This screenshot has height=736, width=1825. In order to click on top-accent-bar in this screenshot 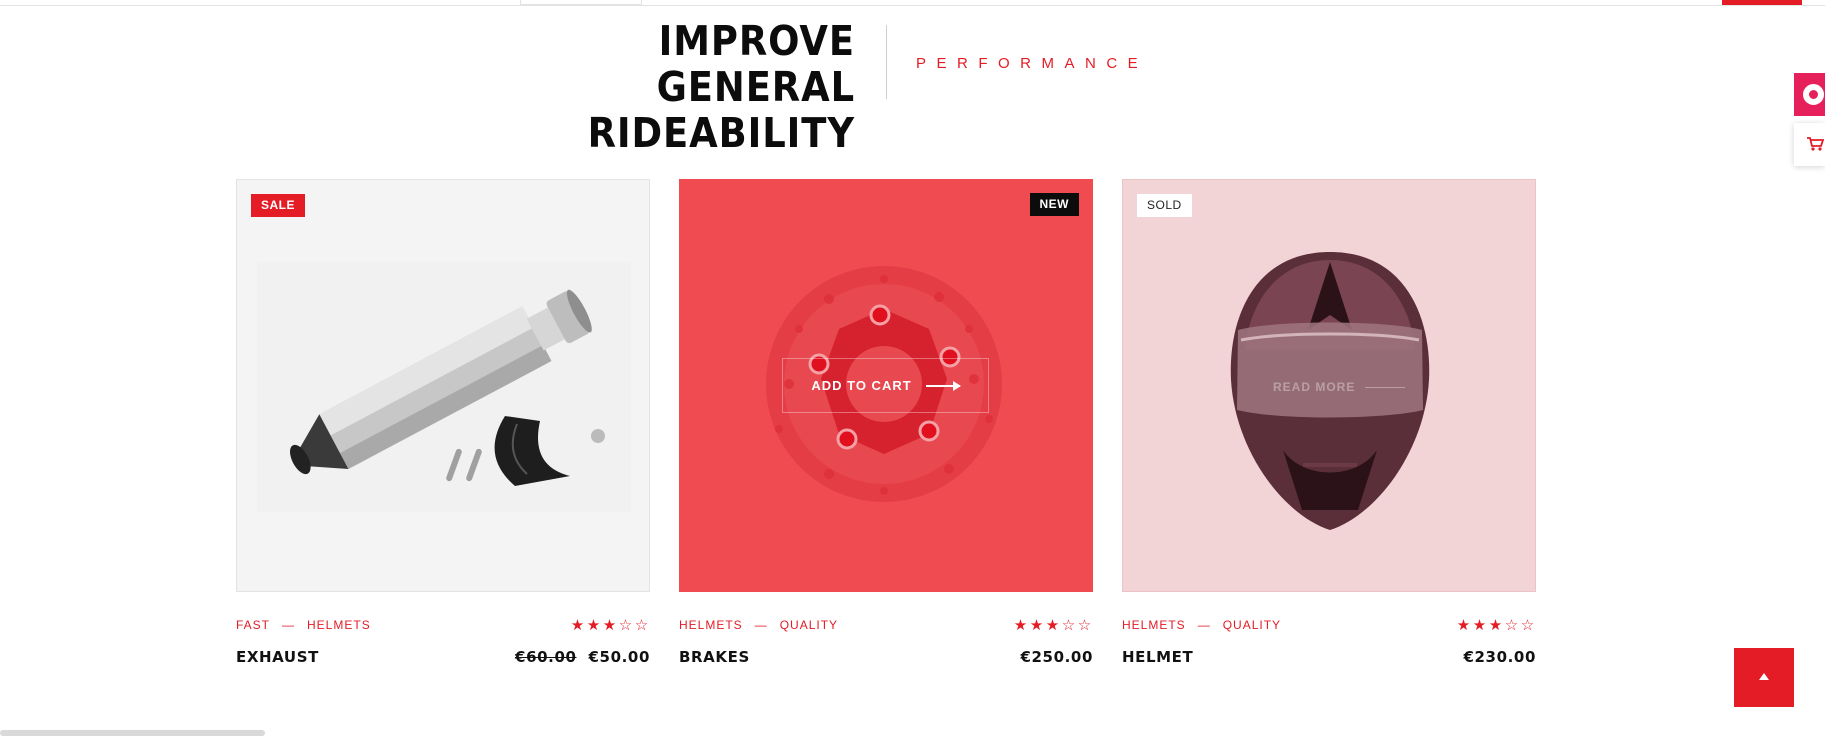, I will do `click(1762, 2)`.